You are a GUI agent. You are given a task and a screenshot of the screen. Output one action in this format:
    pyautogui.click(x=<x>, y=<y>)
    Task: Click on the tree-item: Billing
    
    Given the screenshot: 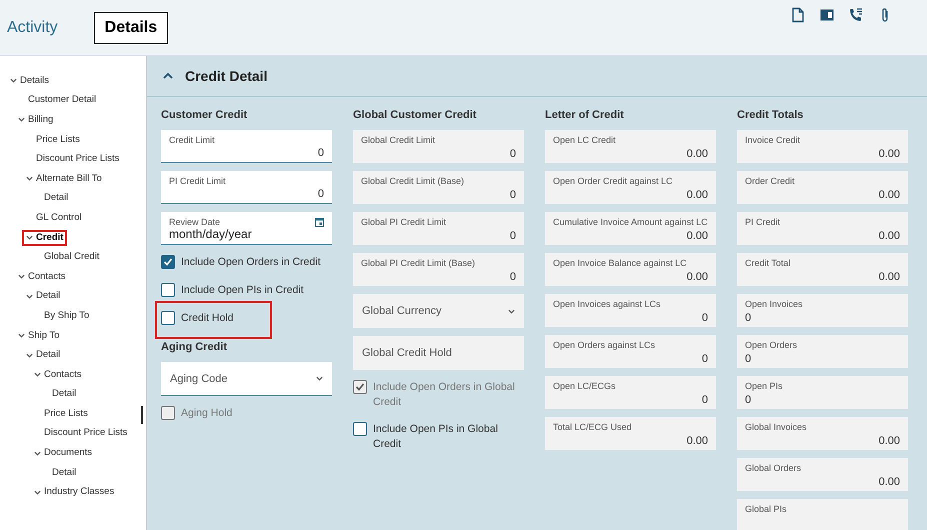 What is the action you would take?
    pyautogui.click(x=36, y=120)
    